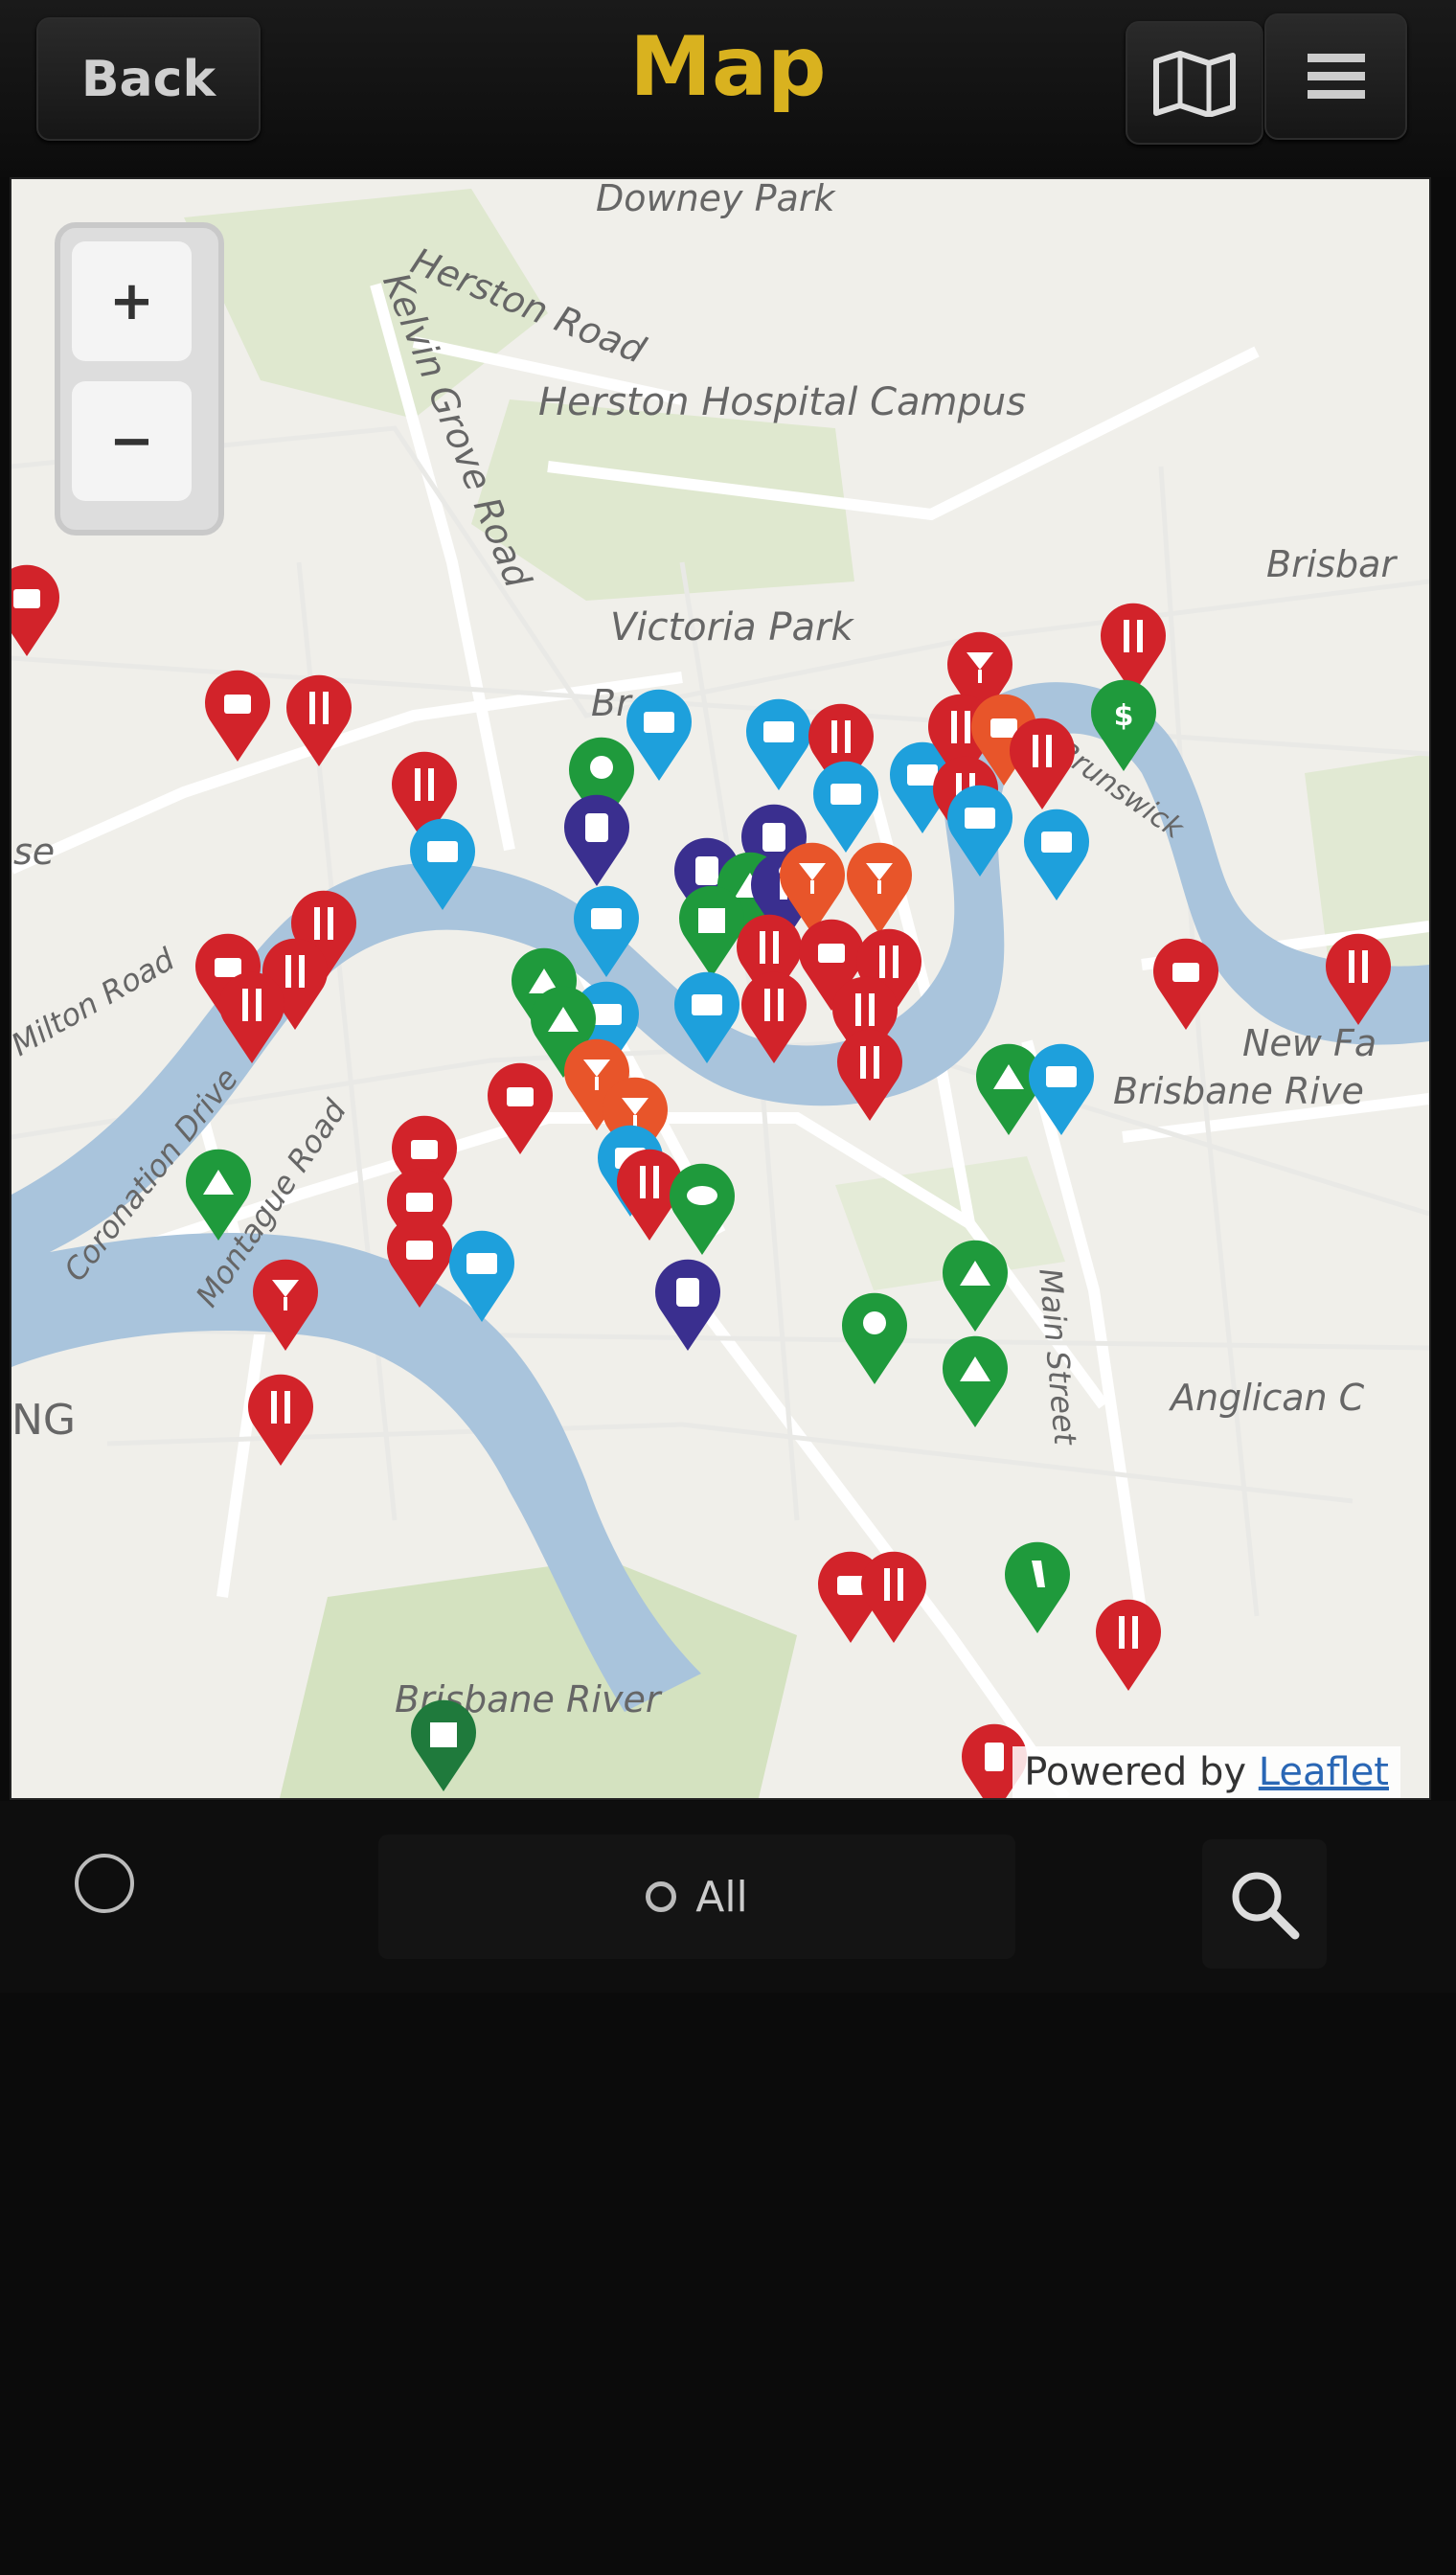  I want to click on radio-icon, so click(661, 1896).